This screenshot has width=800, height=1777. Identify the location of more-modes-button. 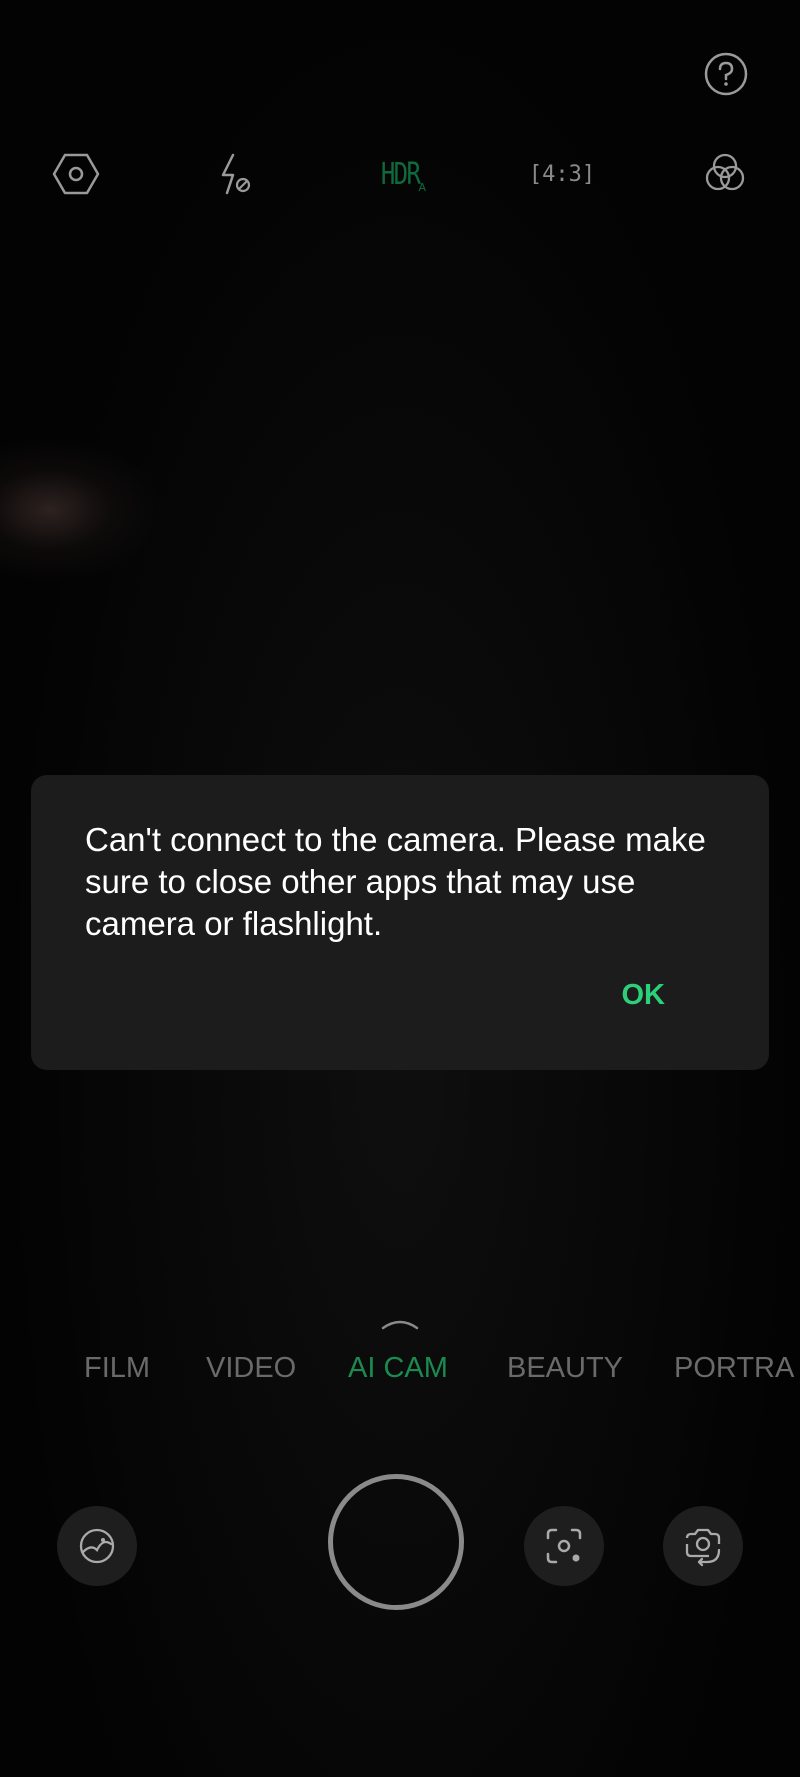
(400, 1323).